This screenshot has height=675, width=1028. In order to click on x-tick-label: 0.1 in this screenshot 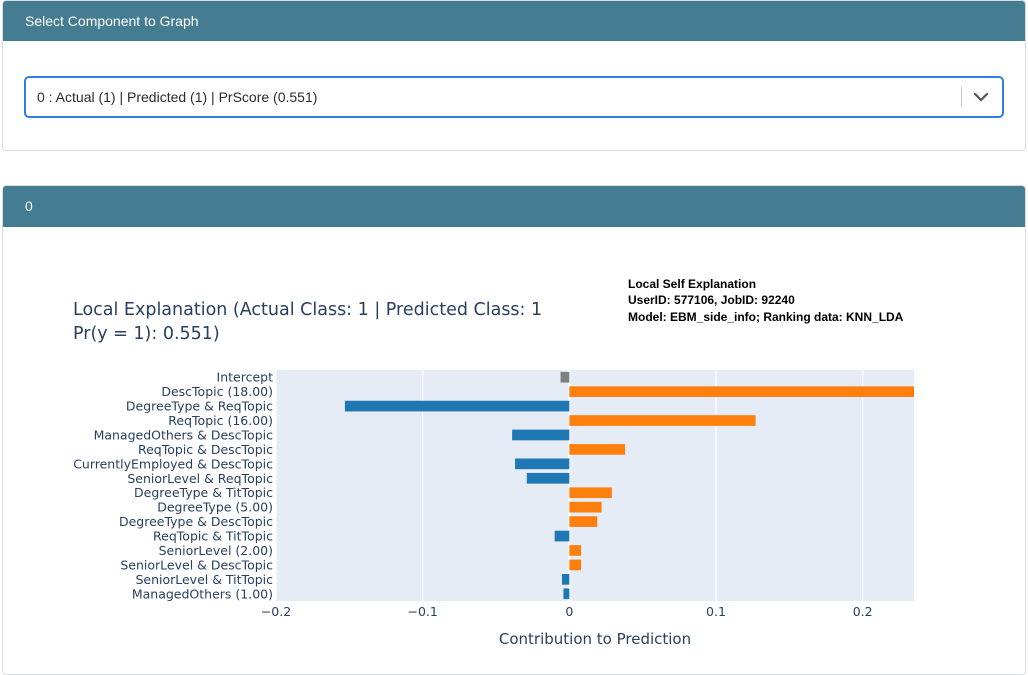, I will do `click(716, 611)`.